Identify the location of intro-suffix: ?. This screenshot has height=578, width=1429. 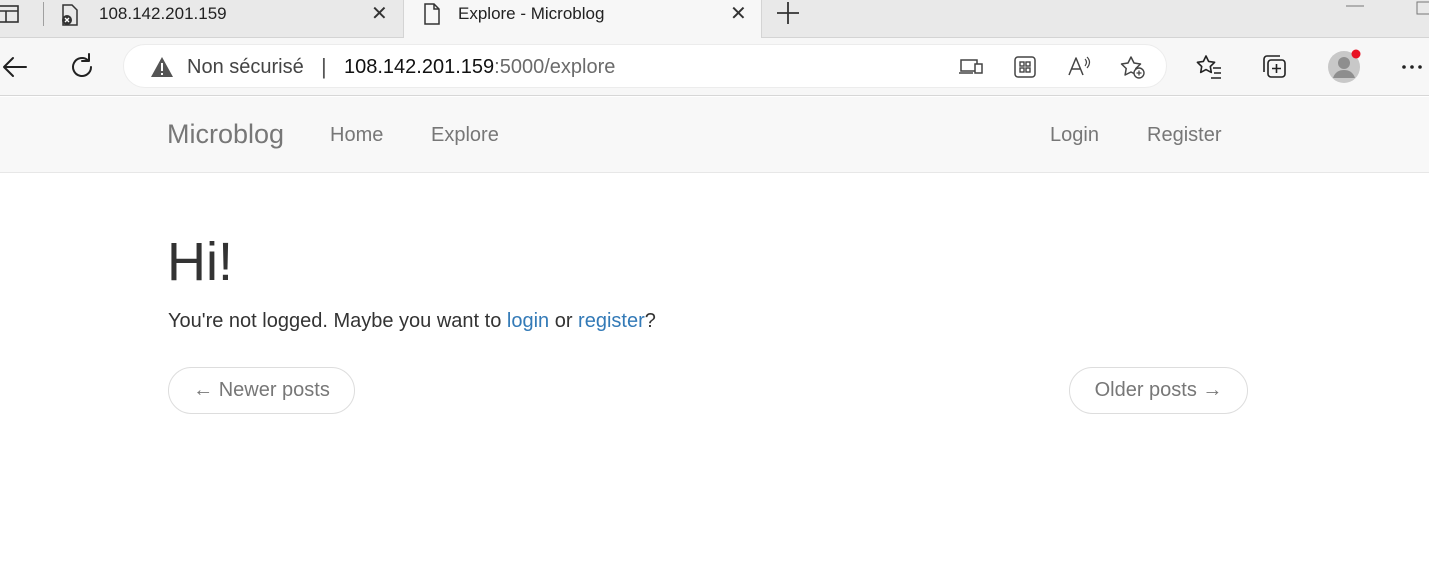
(650, 321).